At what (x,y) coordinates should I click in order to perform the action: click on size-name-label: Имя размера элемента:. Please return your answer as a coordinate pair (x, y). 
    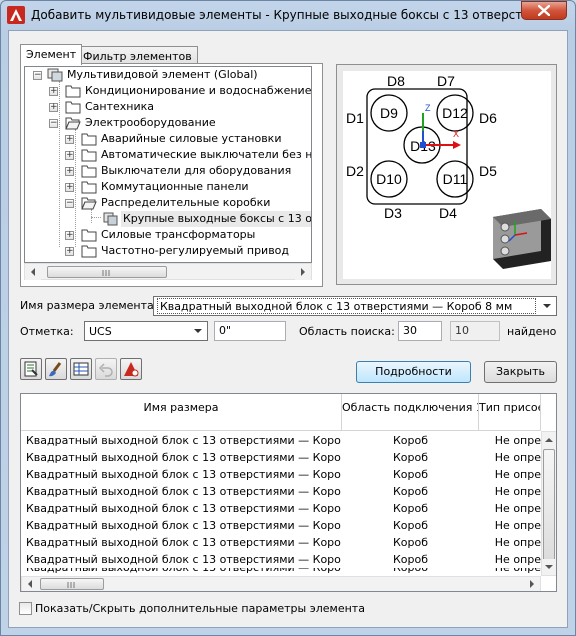
    Looking at the image, I should click on (89, 305).